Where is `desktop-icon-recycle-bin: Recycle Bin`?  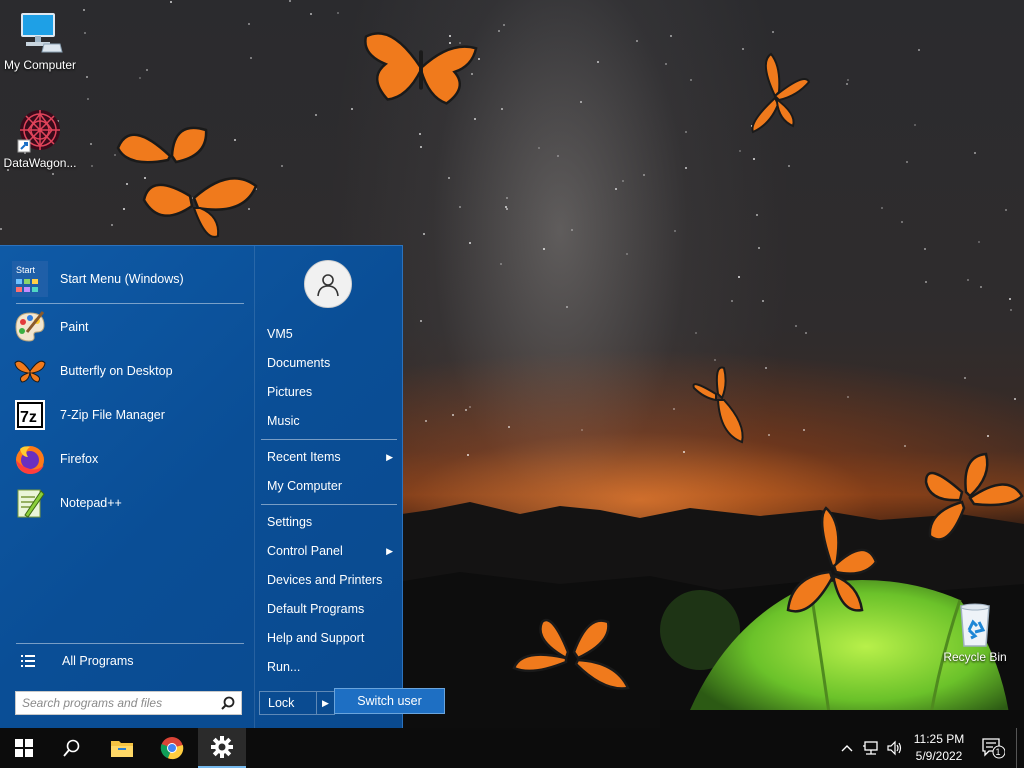
desktop-icon-recycle-bin: Recycle Bin is located at coordinates (975, 632).